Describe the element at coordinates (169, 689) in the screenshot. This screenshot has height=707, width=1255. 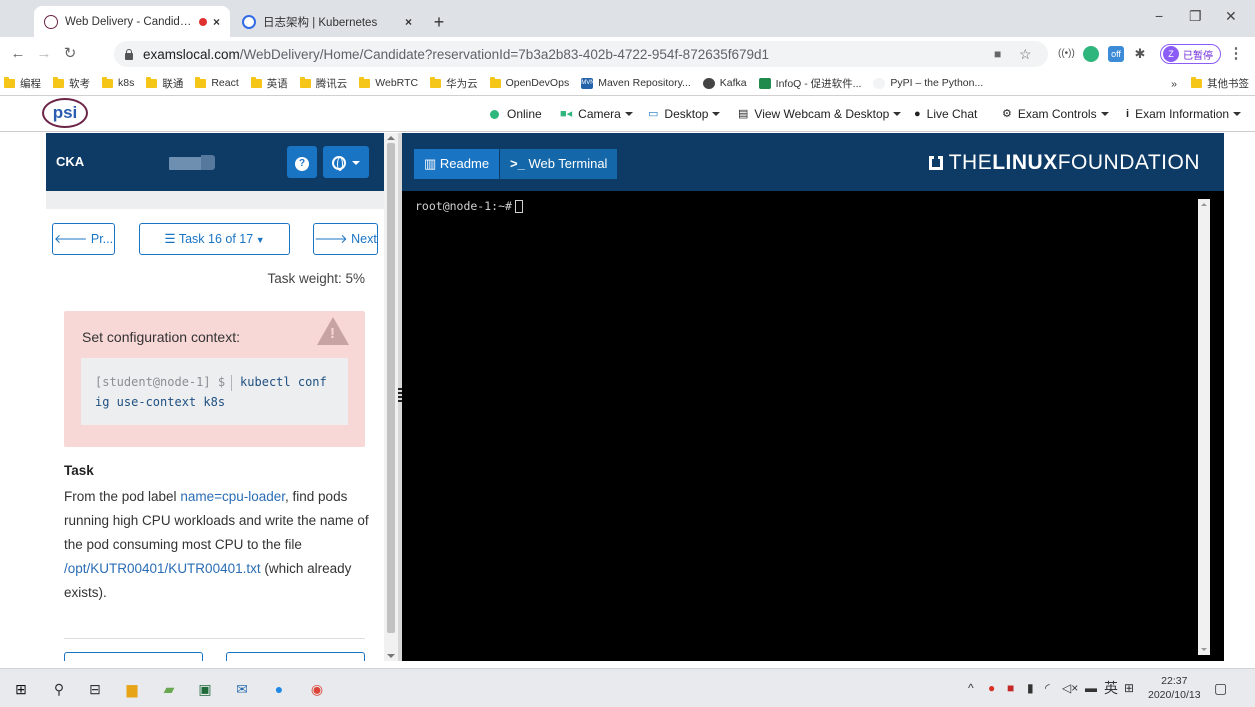
I see `app-icon: ▰` at that location.